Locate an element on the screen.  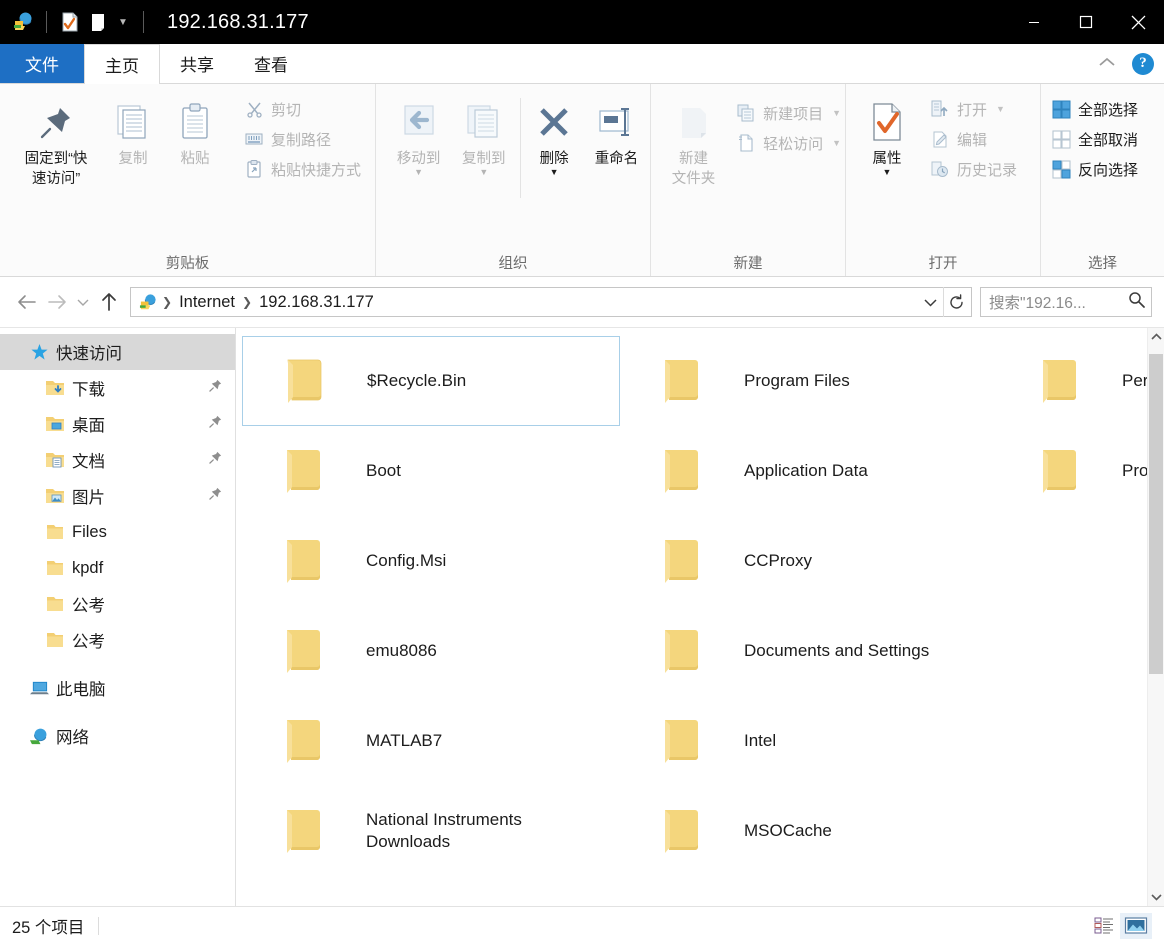
sidebar-item-files: Files is located at coordinates (117, 532).